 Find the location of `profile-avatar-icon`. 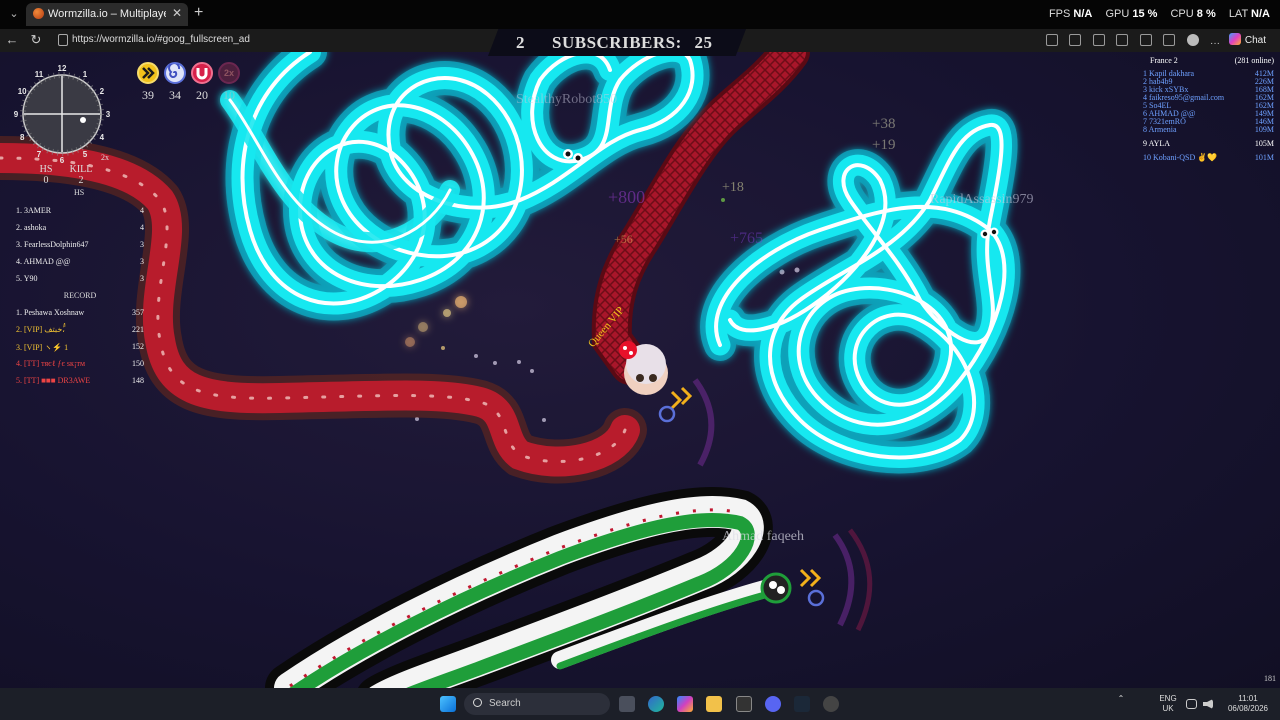

profile-avatar-icon is located at coordinates (1192, 40).